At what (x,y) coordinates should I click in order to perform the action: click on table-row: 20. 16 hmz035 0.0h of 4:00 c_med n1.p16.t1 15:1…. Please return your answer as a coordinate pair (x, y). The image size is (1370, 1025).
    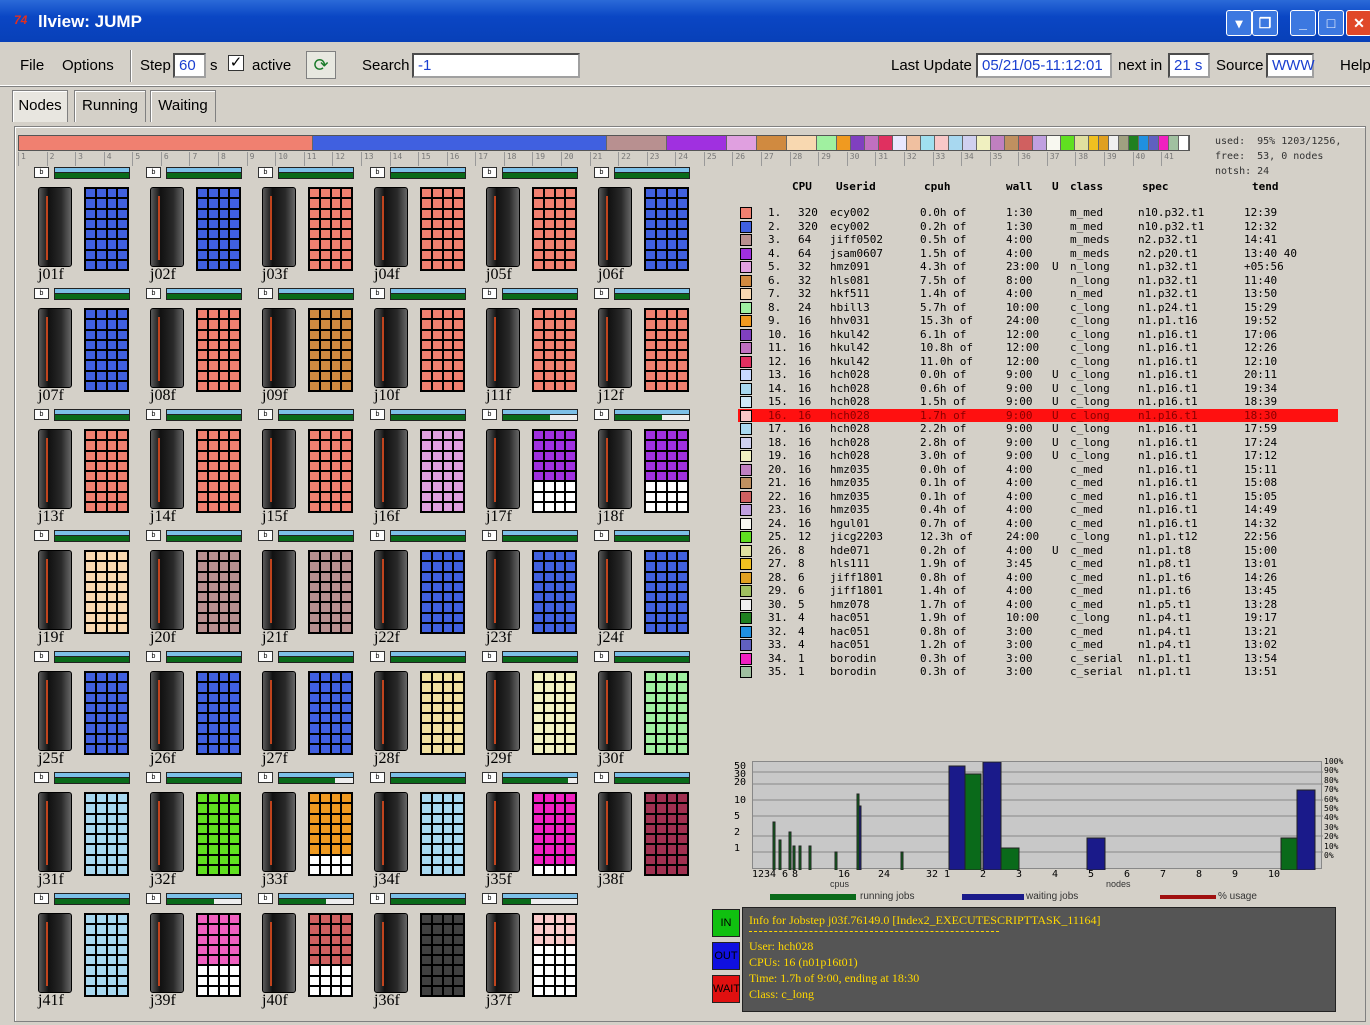
    Looking at the image, I should click on (1038, 470).